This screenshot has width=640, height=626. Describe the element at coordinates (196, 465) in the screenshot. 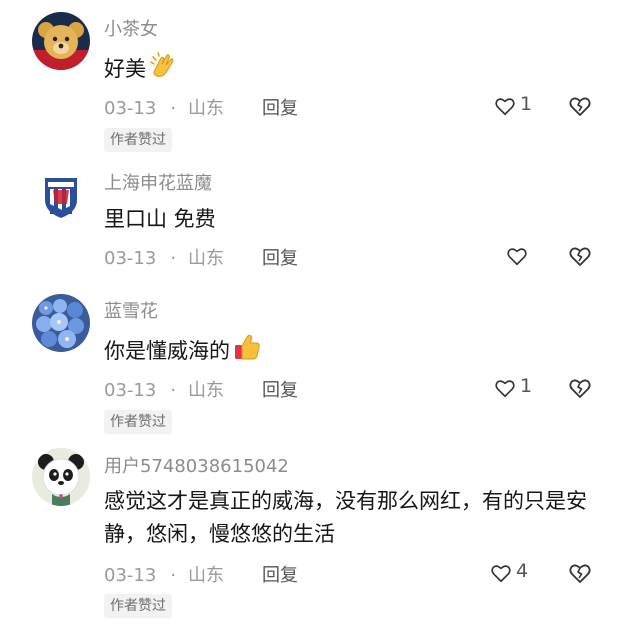

I see `username: 用户5748038615042` at that location.